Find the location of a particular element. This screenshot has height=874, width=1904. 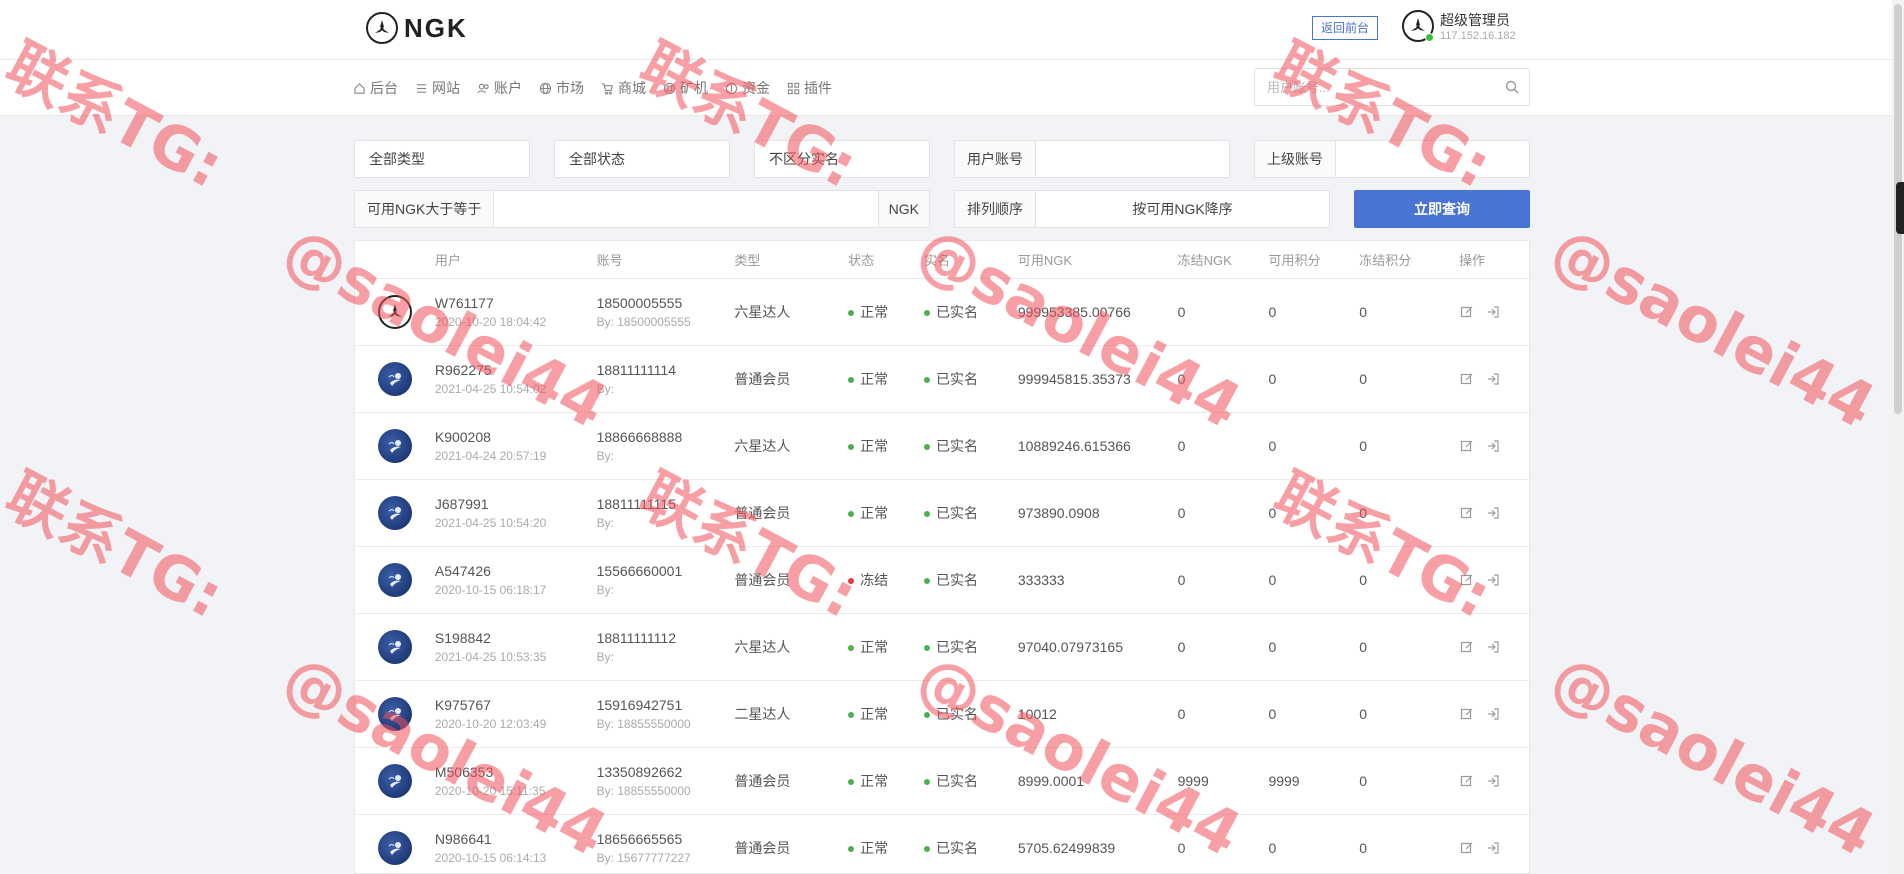

type-filter-select: 全部类型 is located at coordinates (442, 159).